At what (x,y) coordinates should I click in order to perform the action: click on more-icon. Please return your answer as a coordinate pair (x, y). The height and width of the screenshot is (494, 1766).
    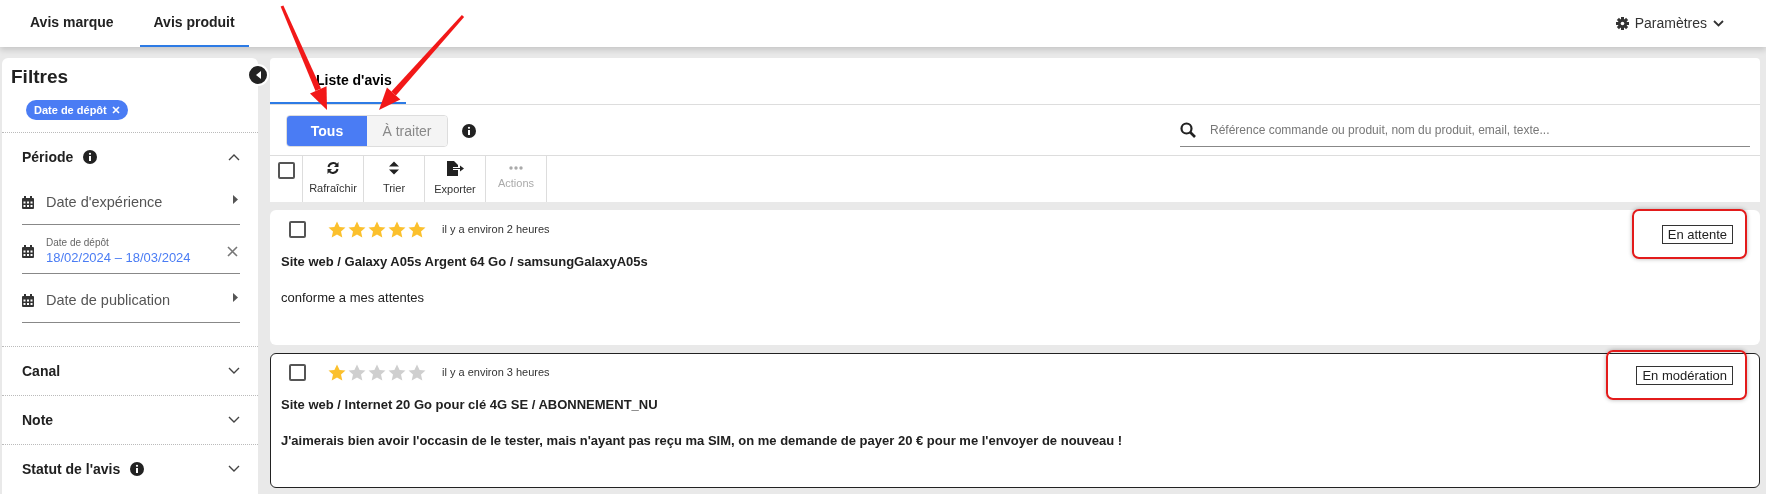
    Looking at the image, I should click on (516, 168).